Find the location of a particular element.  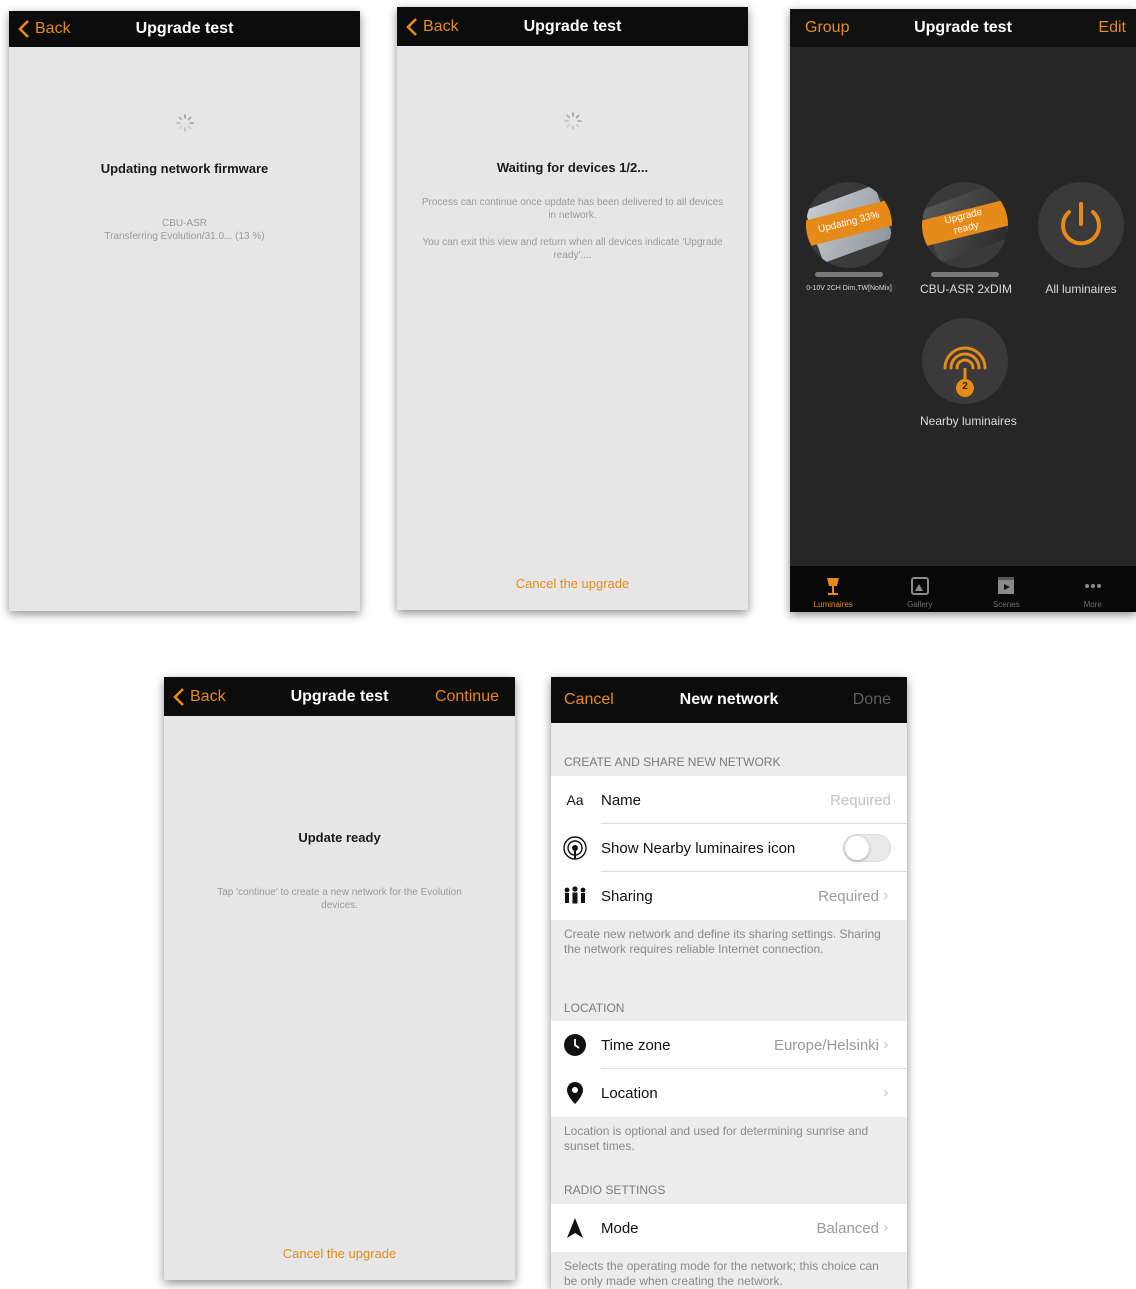

sharing-value: Required is located at coordinates (848, 896).